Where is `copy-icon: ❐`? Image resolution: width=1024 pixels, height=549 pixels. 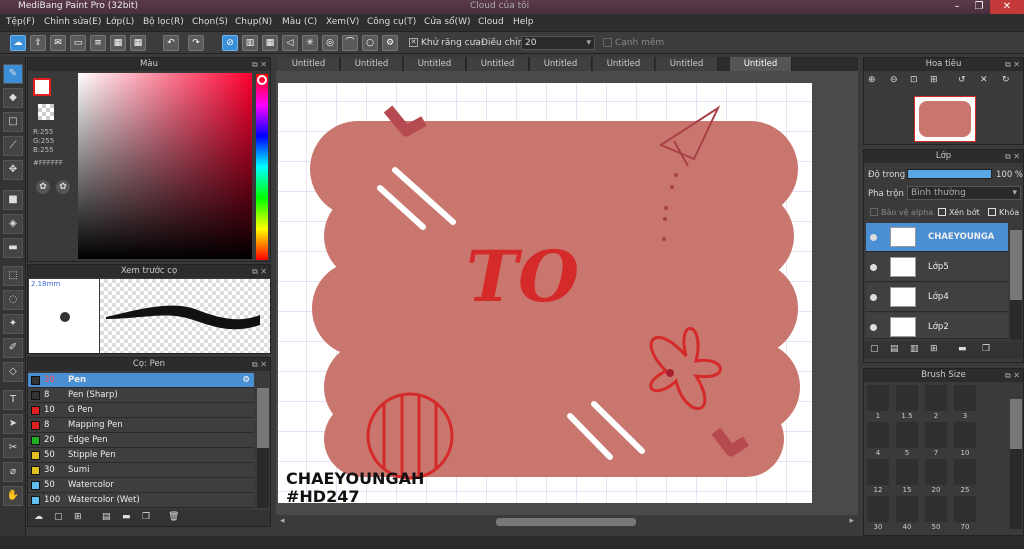
copy-icon: ❐ is located at coordinates (146, 517).